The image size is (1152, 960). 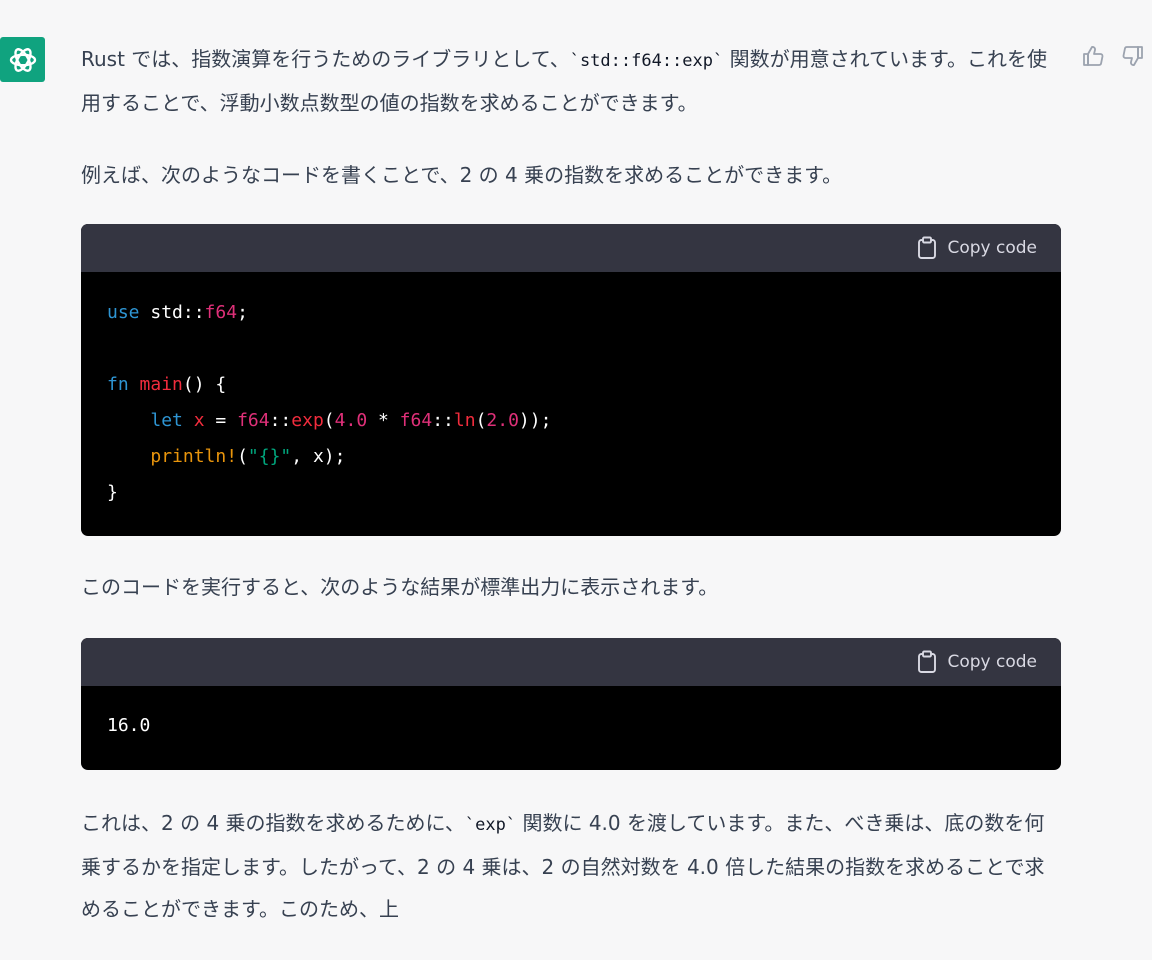 I want to click on thumbs-down-button, so click(x=1133, y=56).